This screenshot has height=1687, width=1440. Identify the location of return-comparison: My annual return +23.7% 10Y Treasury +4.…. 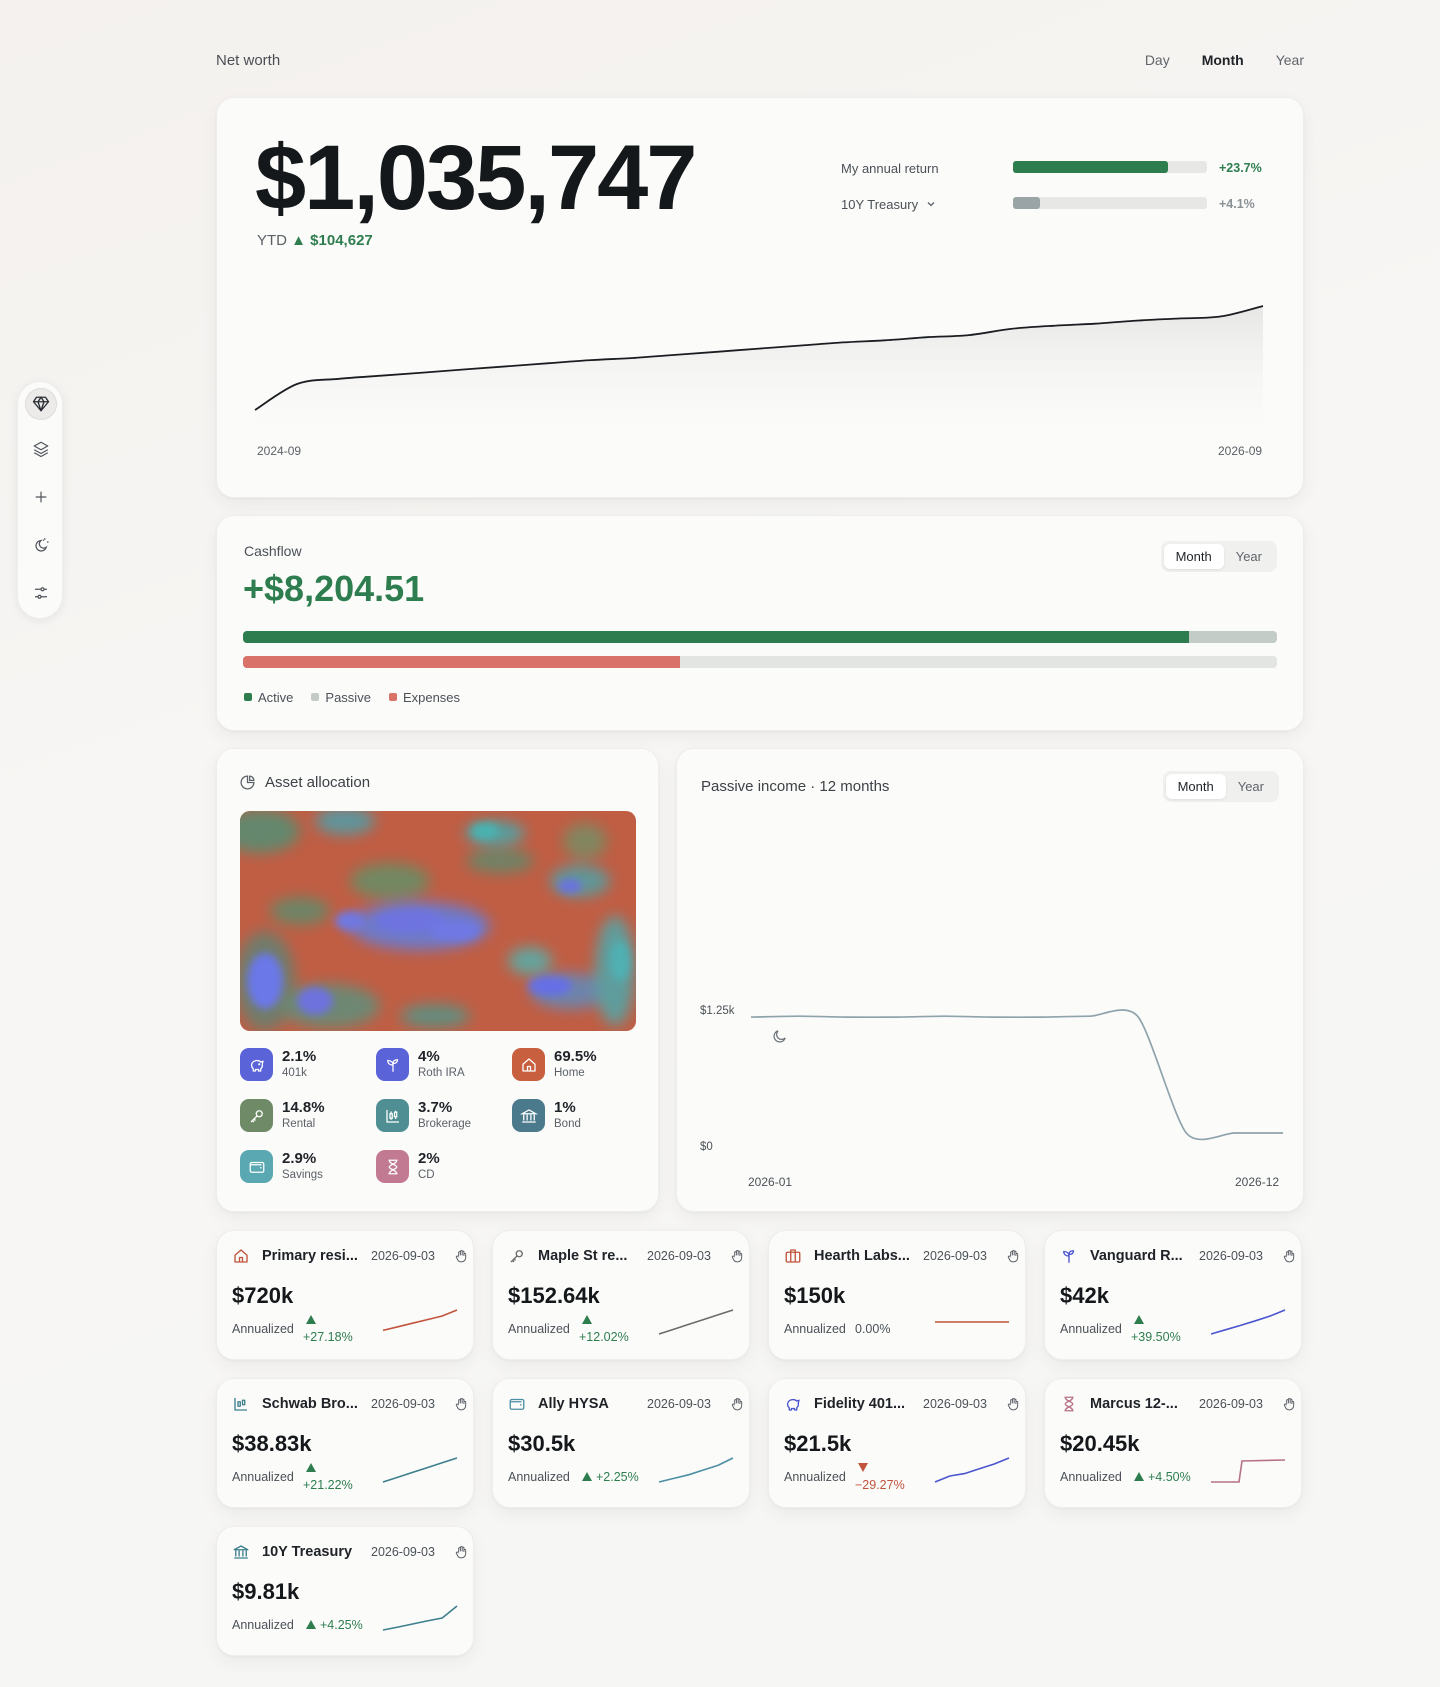
(1056, 197).